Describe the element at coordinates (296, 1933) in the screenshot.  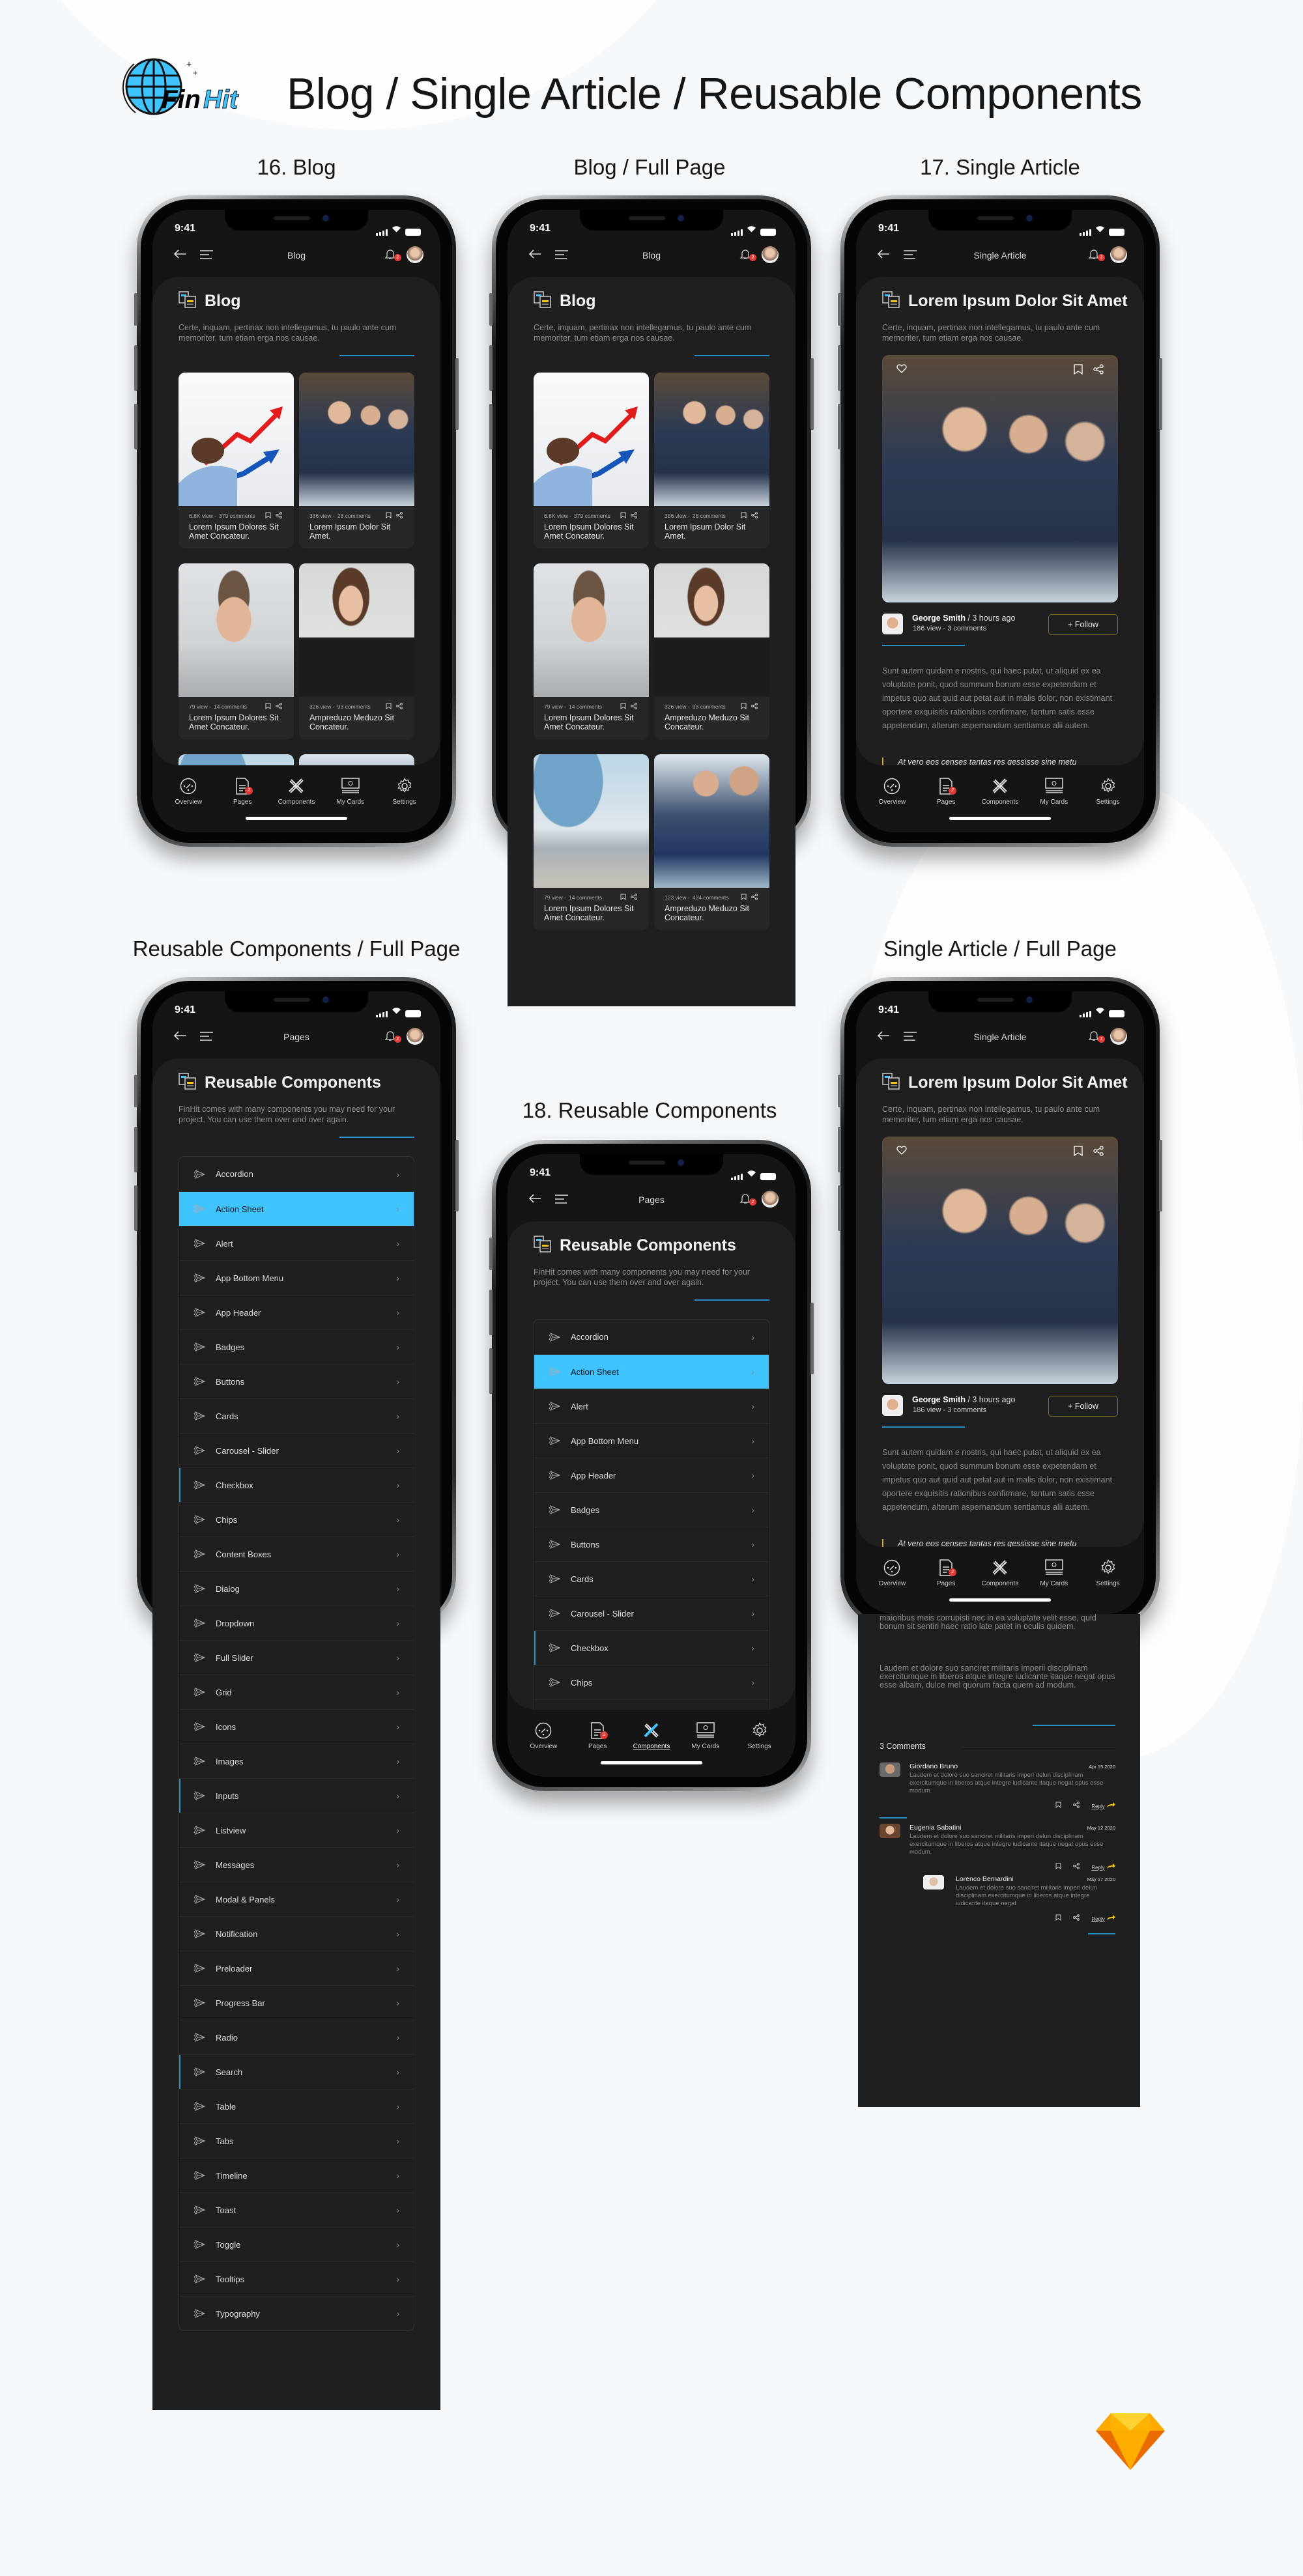
I see `list-item: Notification ›` at that location.